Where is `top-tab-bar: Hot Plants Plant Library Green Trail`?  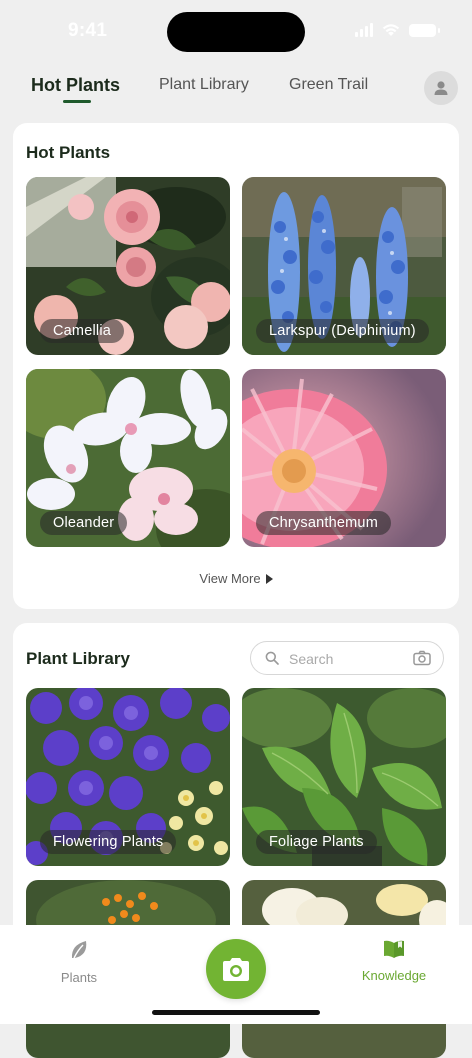 top-tab-bar: Hot Plants Plant Library Green Trail is located at coordinates (236, 88).